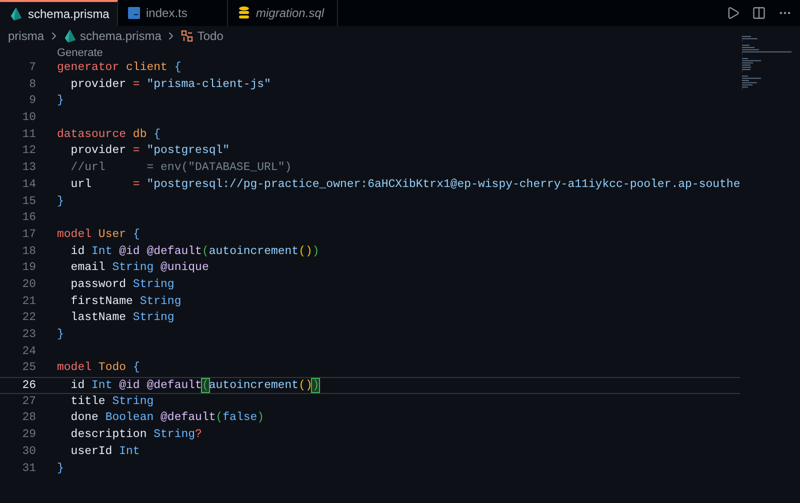 This screenshot has height=503, width=800. What do you see at coordinates (29, 184) in the screenshot?
I see `line-number: 14` at bounding box center [29, 184].